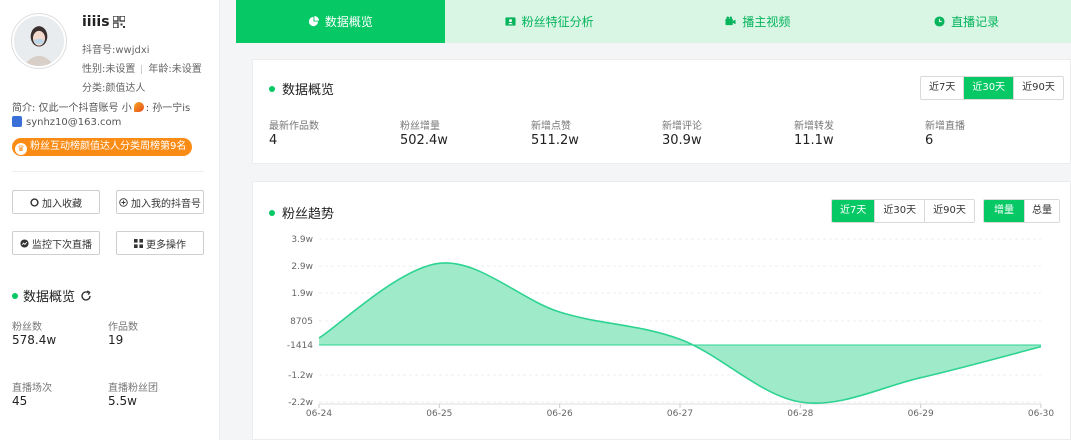 The width and height of the screenshot is (1071, 440). What do you see at coordinates (62, 204) in the screenshot?
I see `add-favorite-label: 加入收藏` at bounding box center [62, 204].